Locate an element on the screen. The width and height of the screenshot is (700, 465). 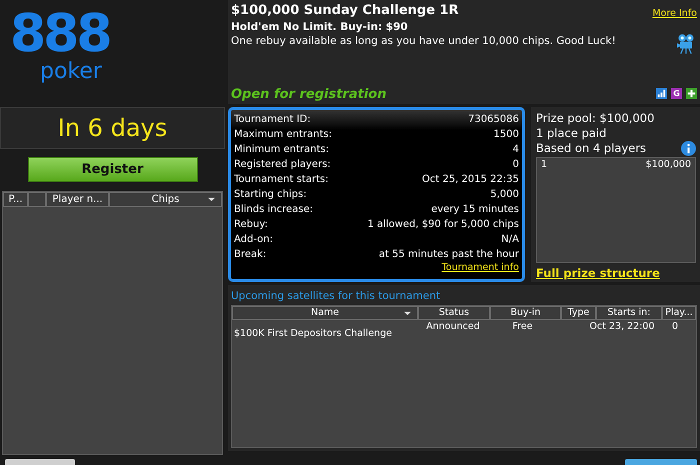
detail-label: Starting chips: is located at coordinates (270, 195).